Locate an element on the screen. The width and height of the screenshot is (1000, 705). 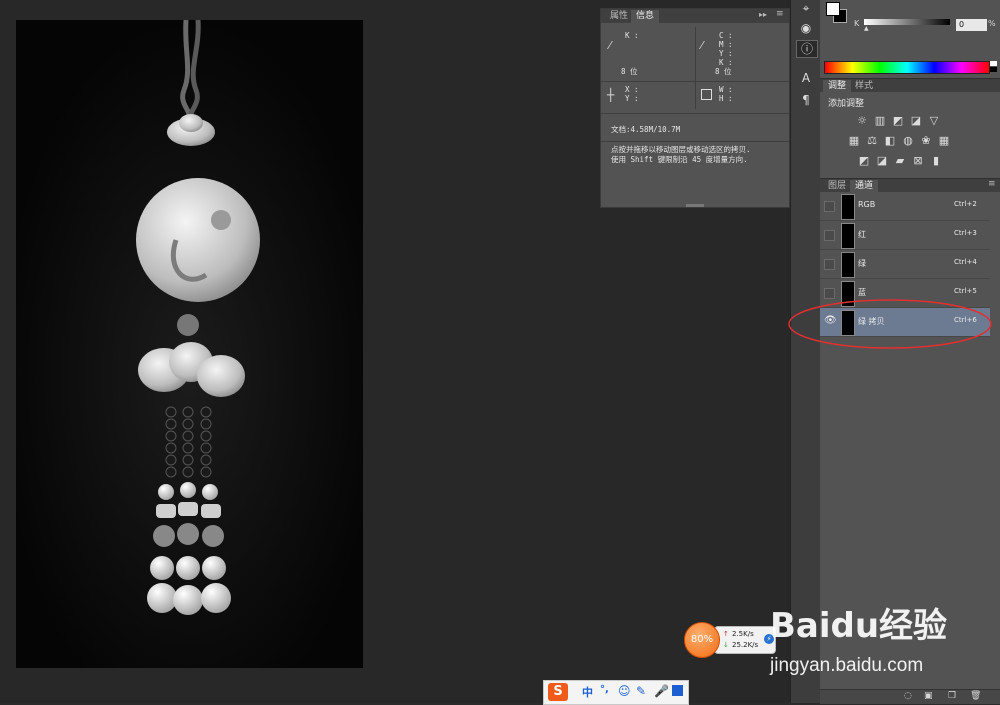
color-lookup-icon: ▦ is located at coordinates (944, 140).